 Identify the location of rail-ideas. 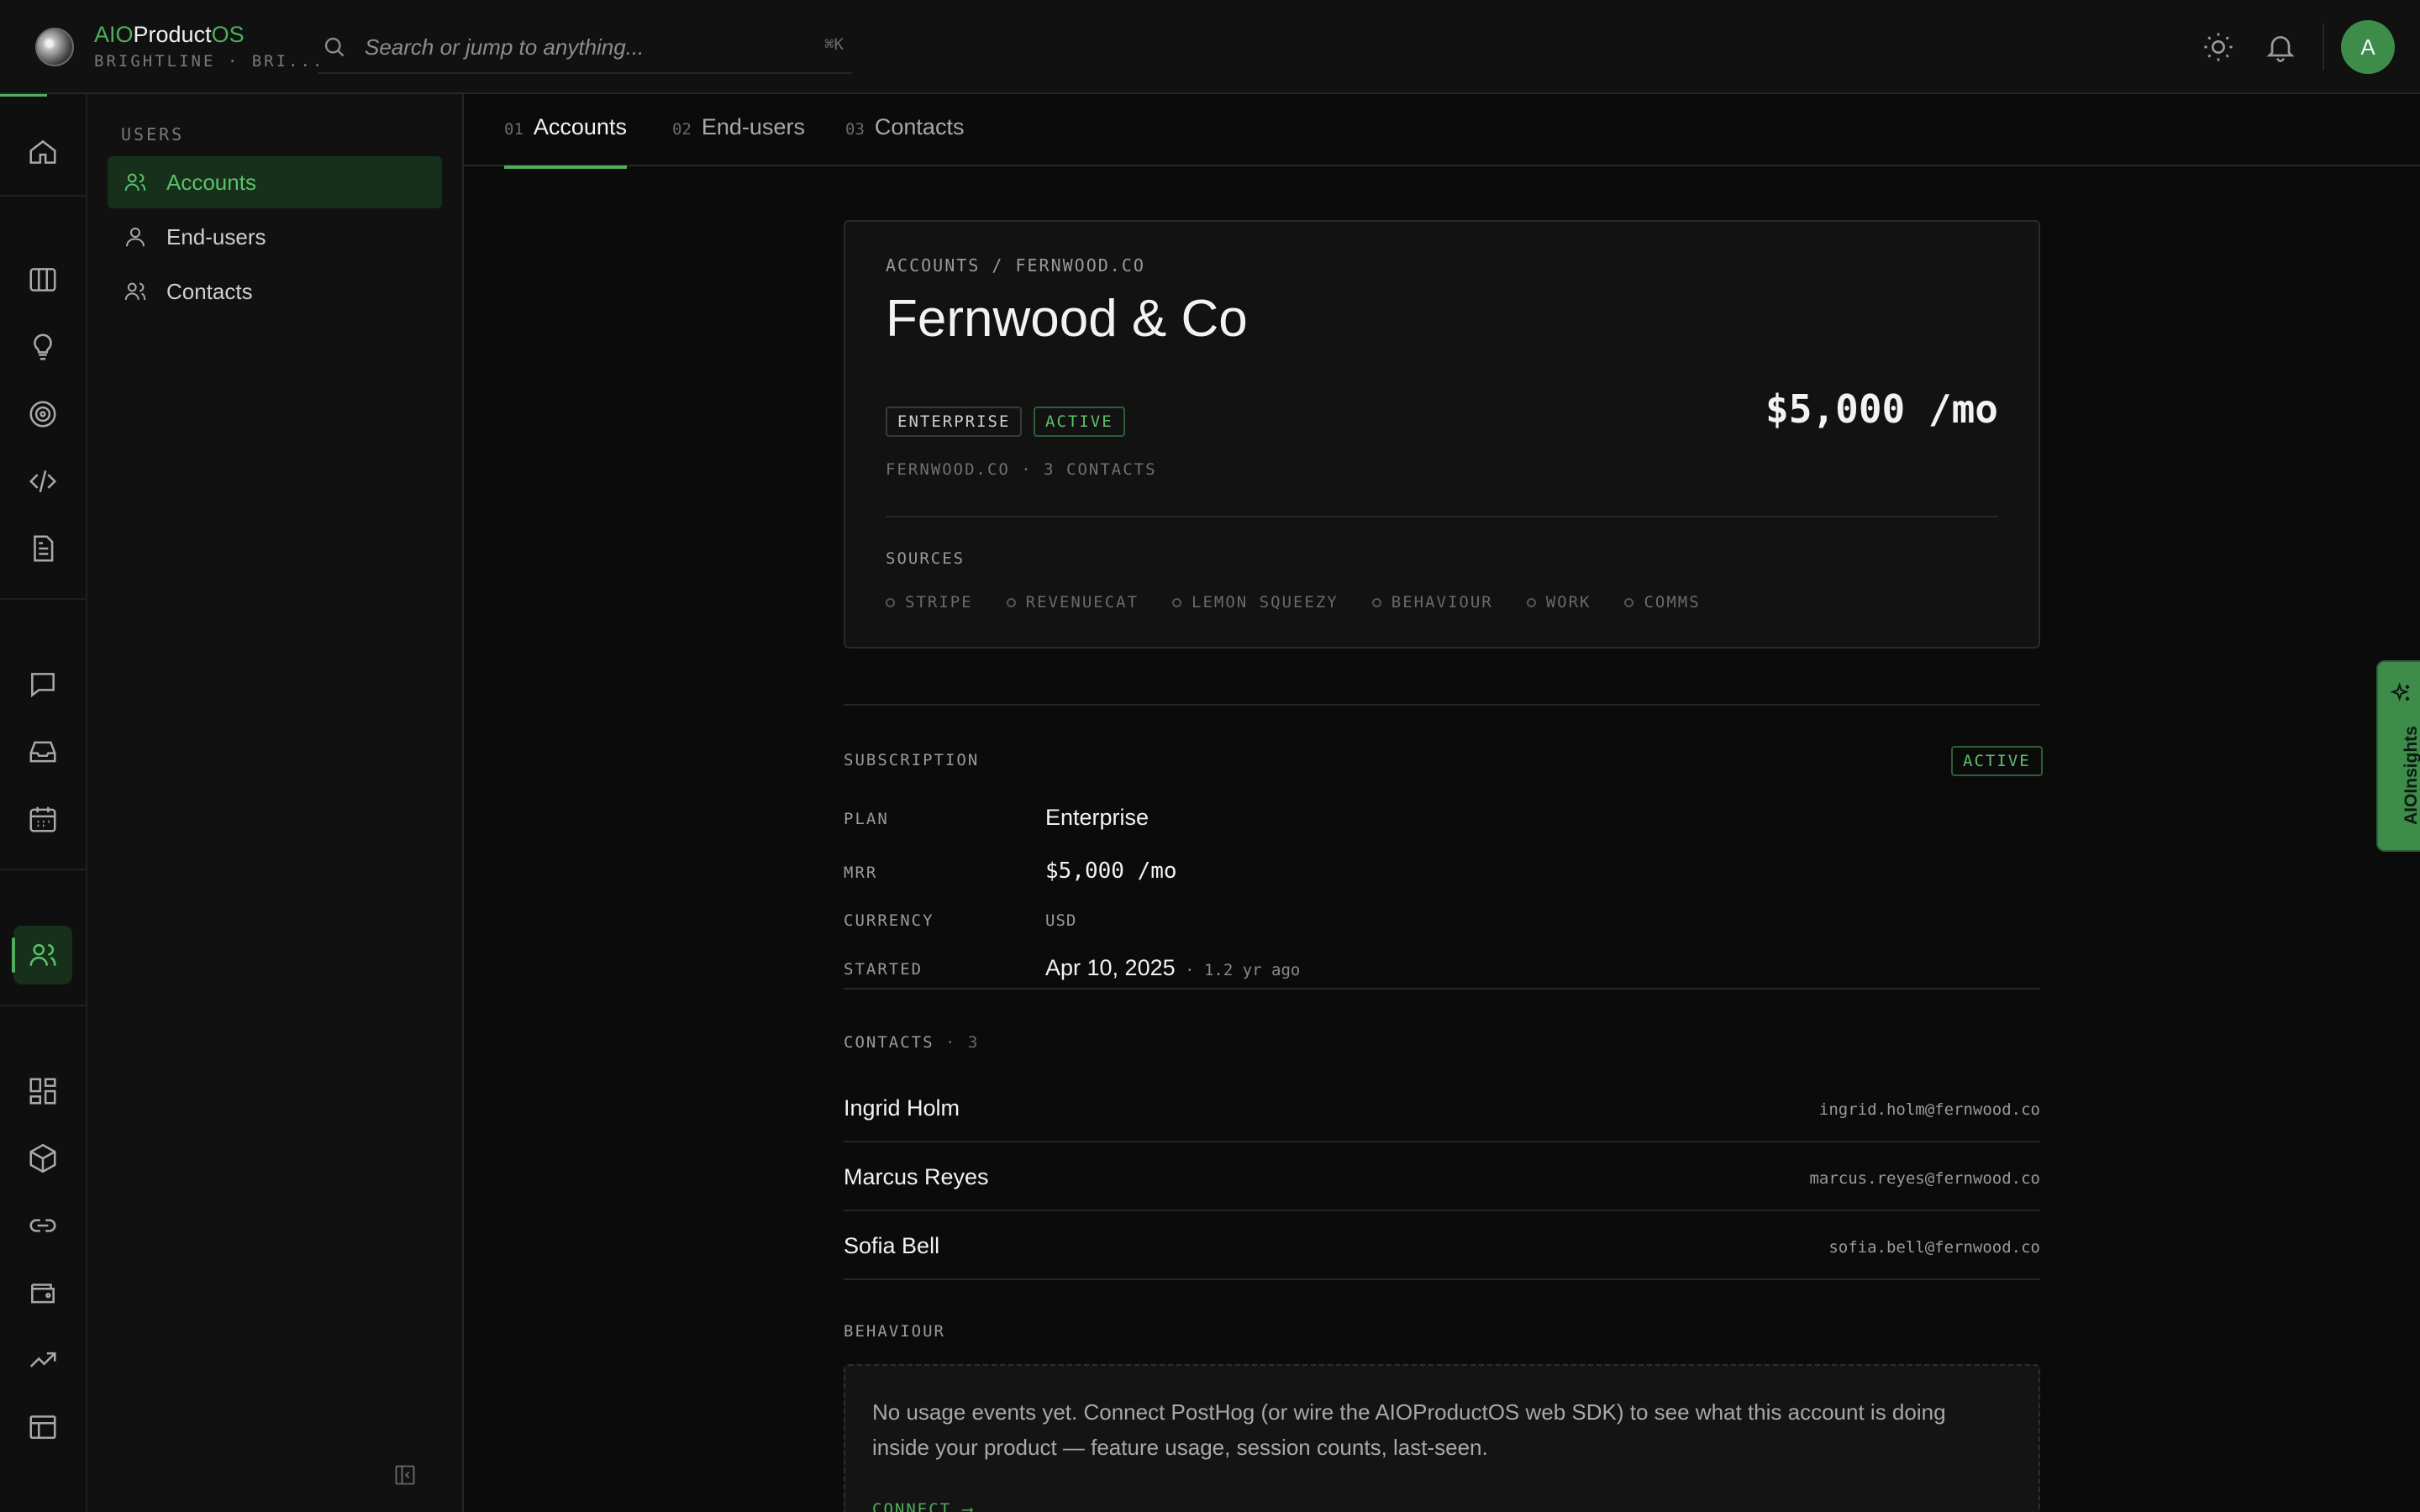
(42, 347).